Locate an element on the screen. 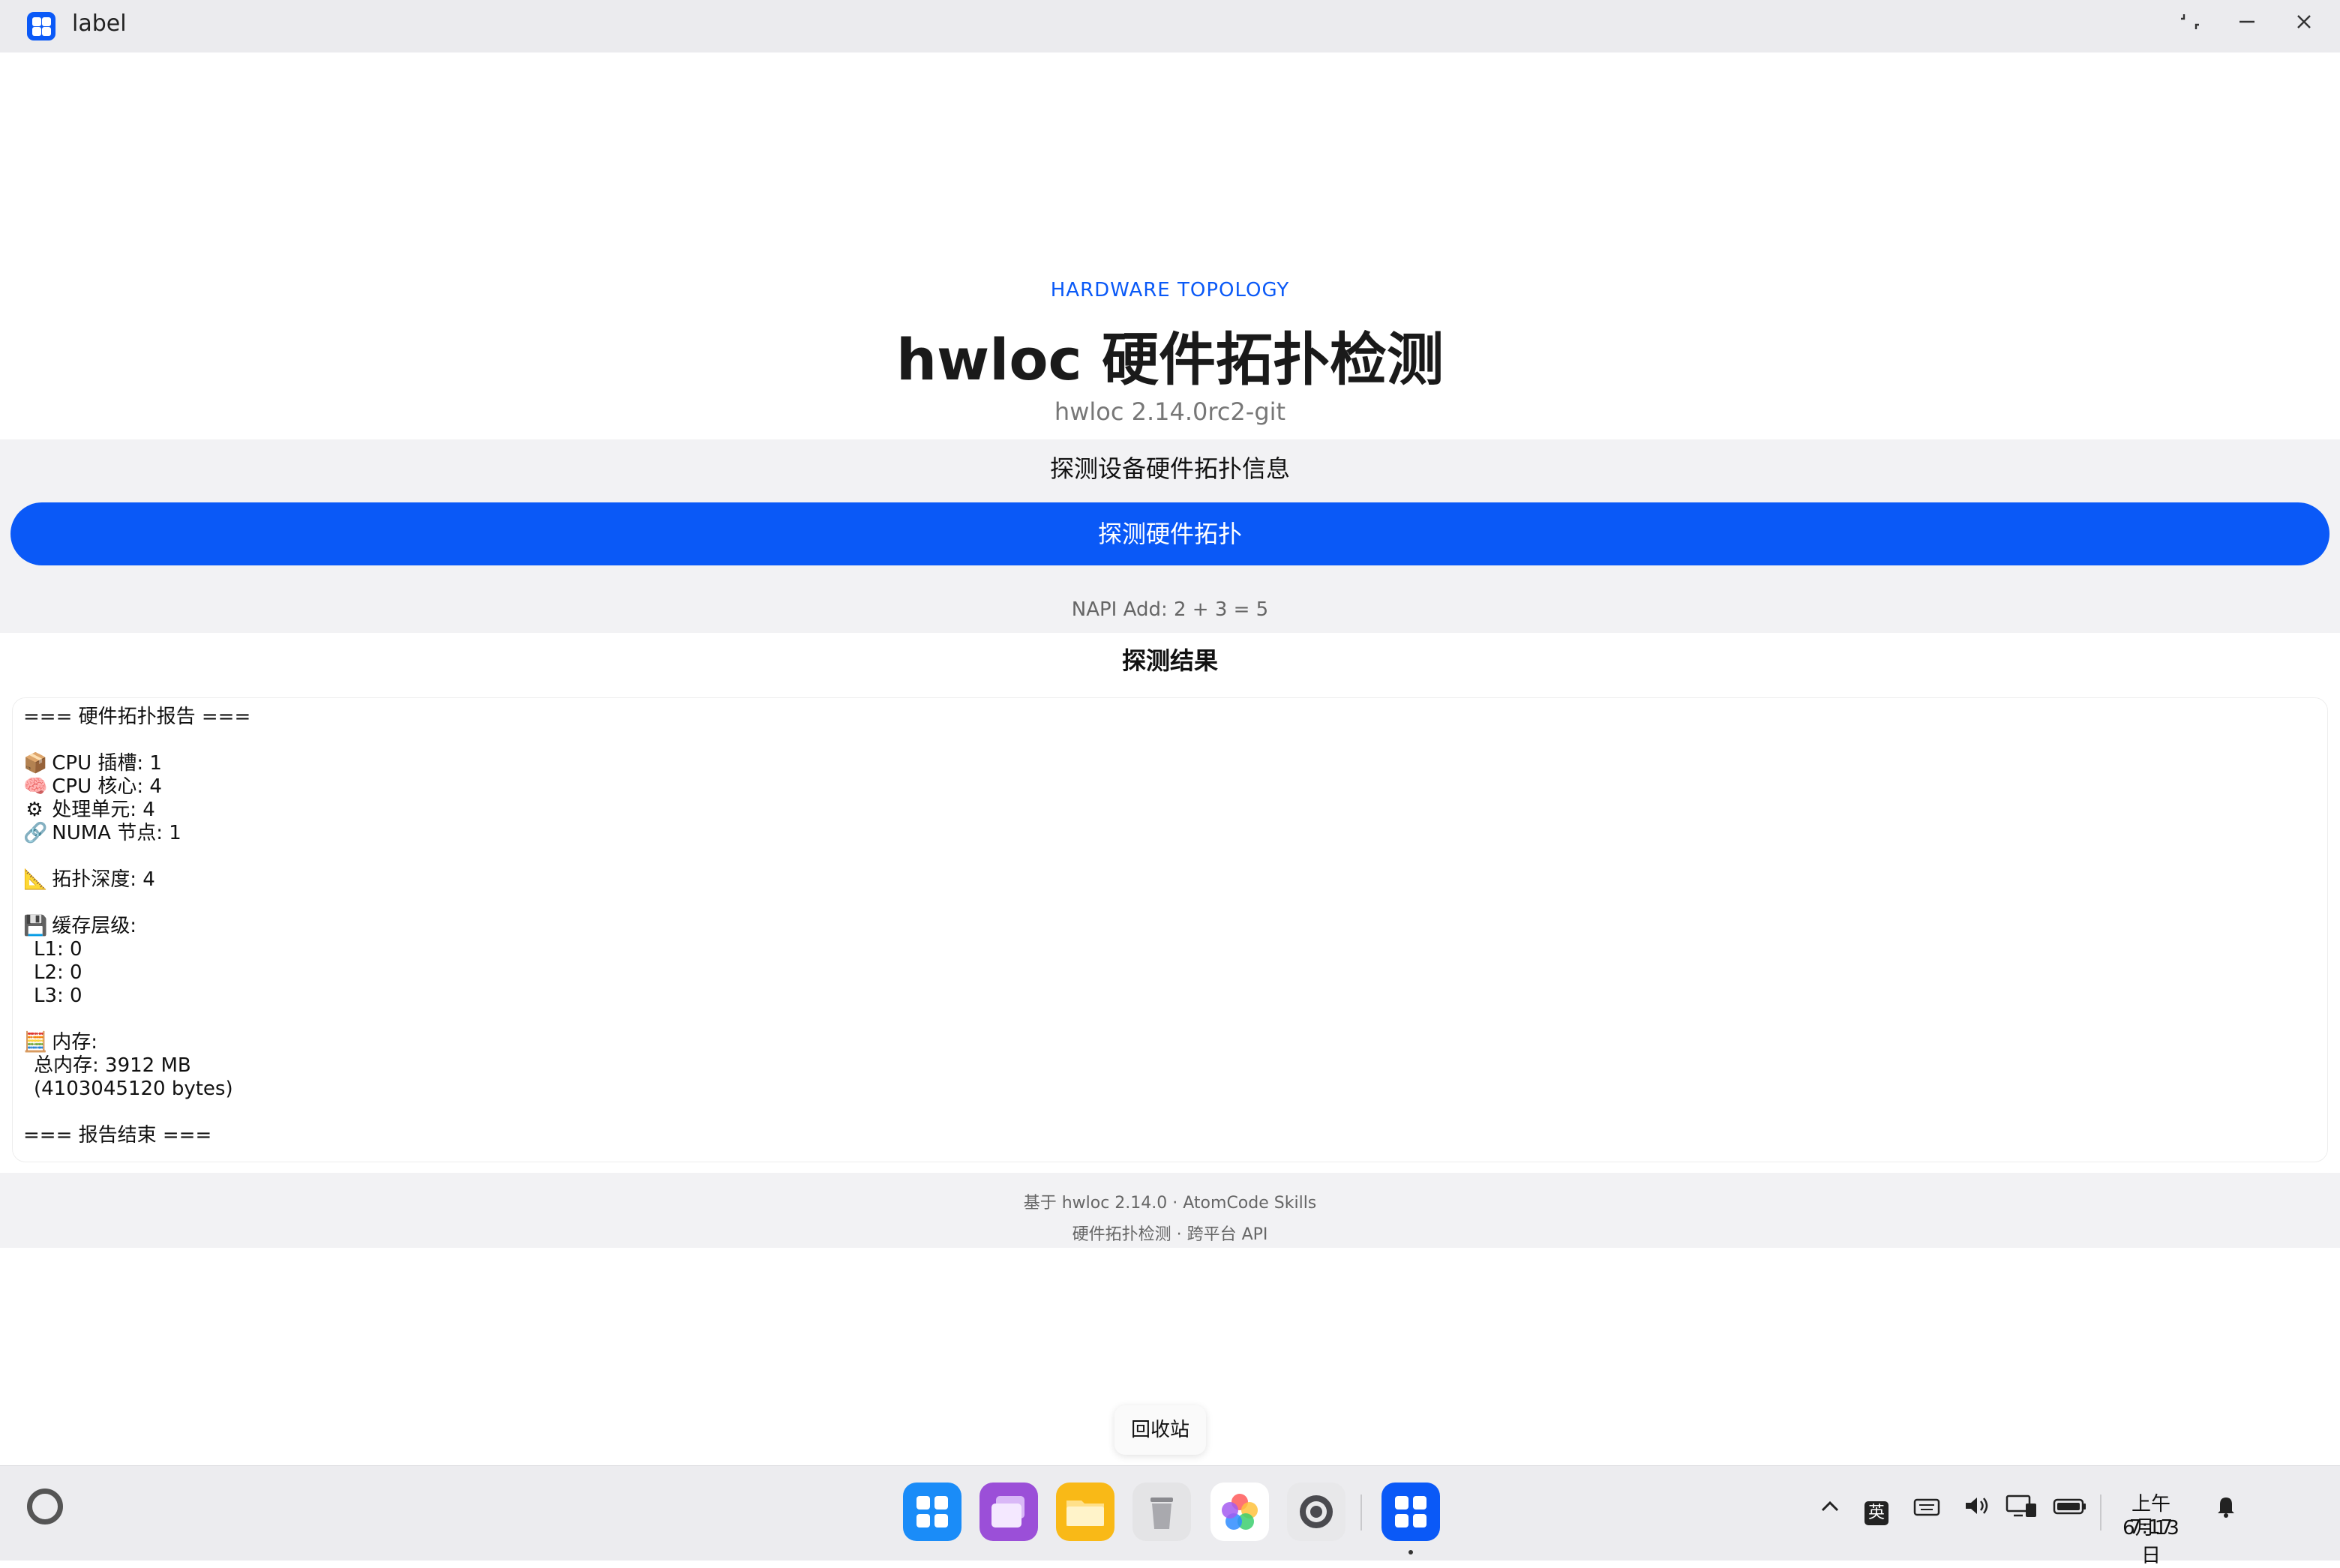 The width and height of the screenshot is (2340, 1568). window-titlebar: label is located at coordinates (1170, 26).